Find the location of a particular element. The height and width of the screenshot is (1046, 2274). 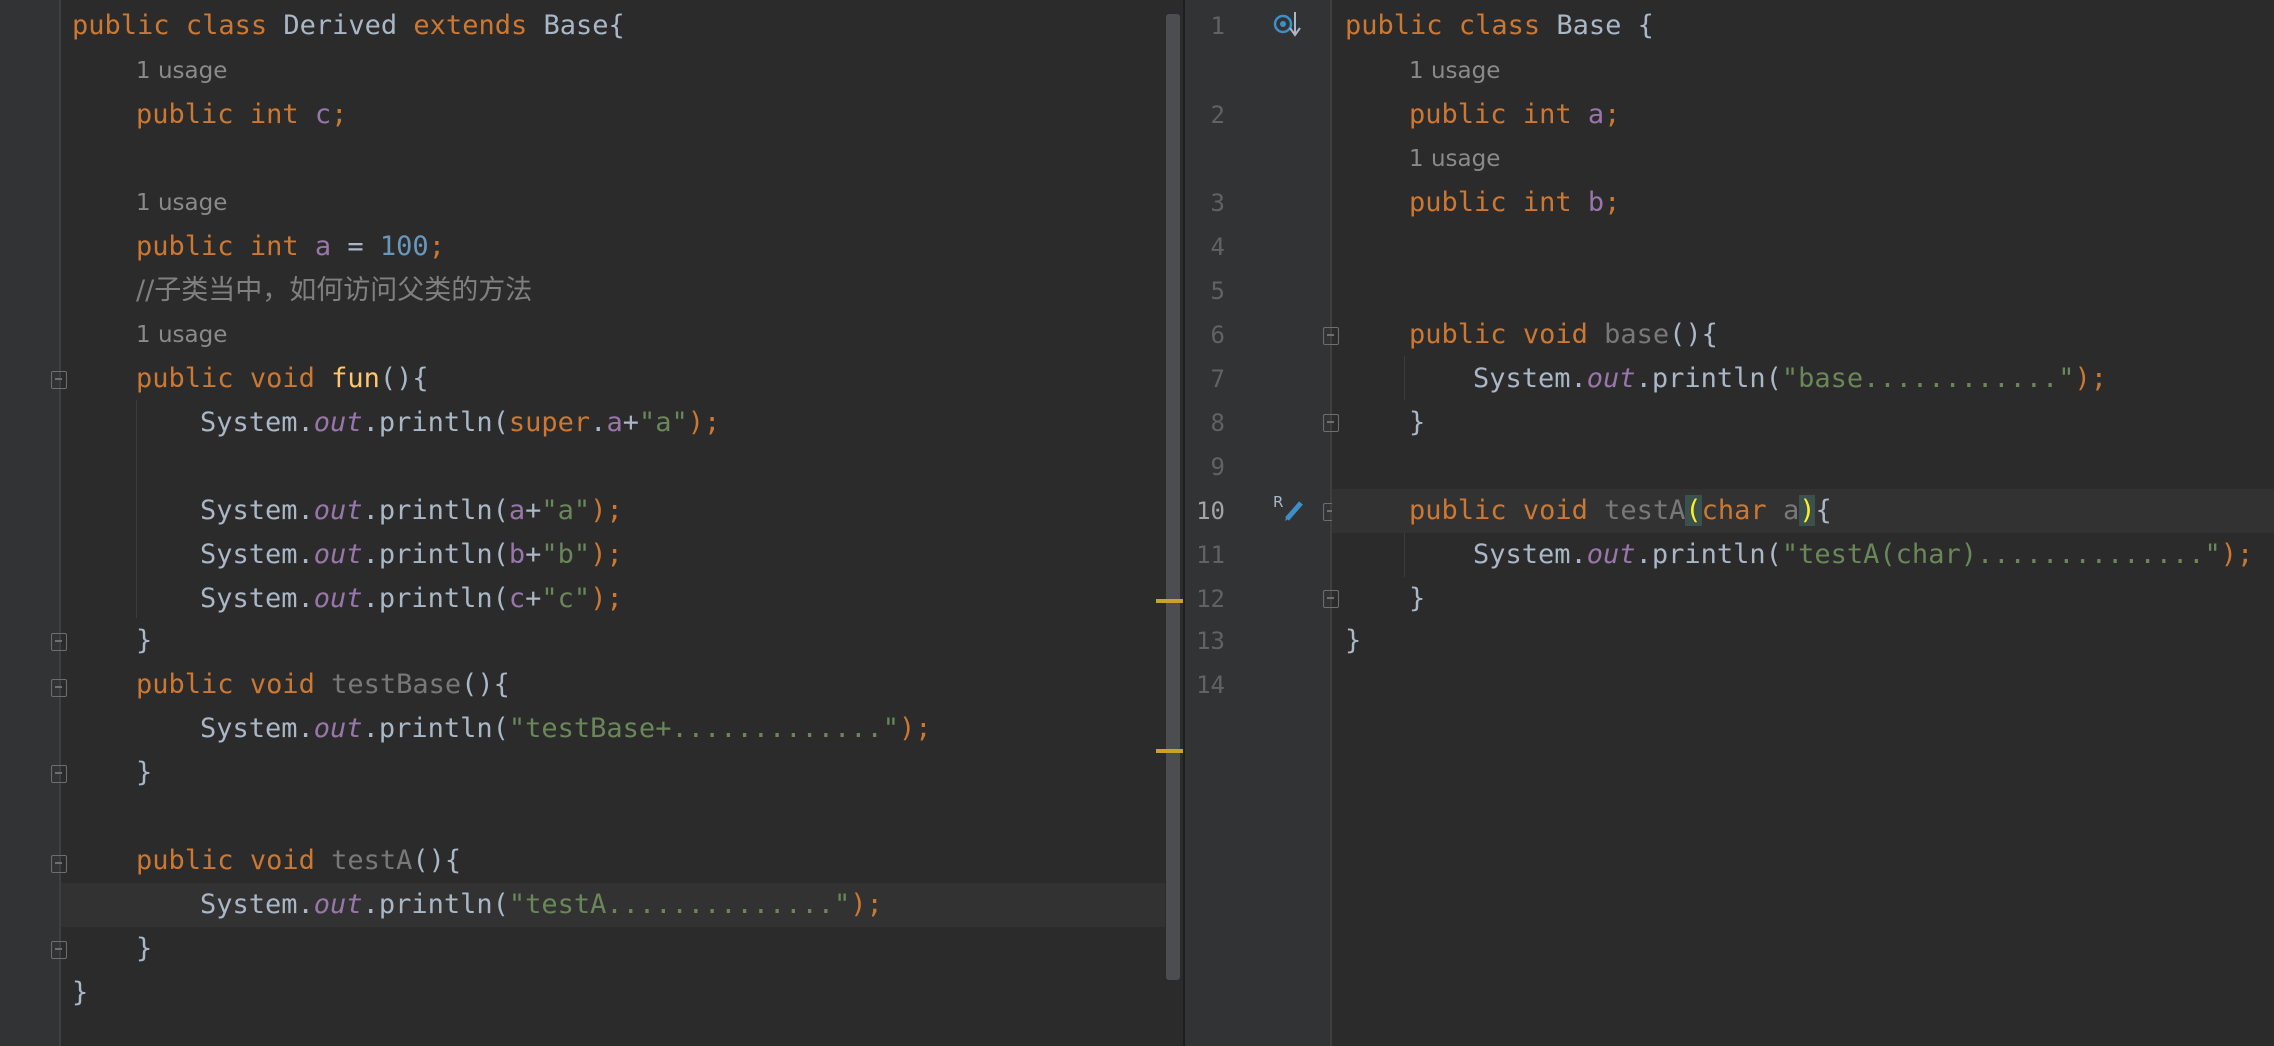

line-number-current: 10 is located at coordinates (1205, 511).